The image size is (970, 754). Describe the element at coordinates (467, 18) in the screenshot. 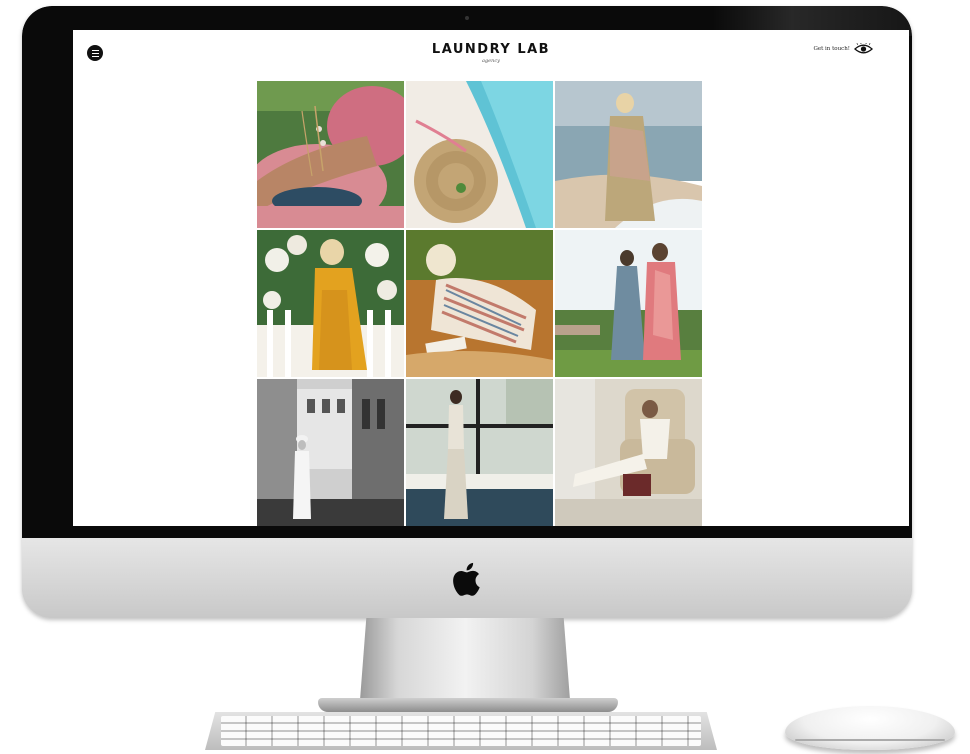

I see `webcam-icon` at that location.